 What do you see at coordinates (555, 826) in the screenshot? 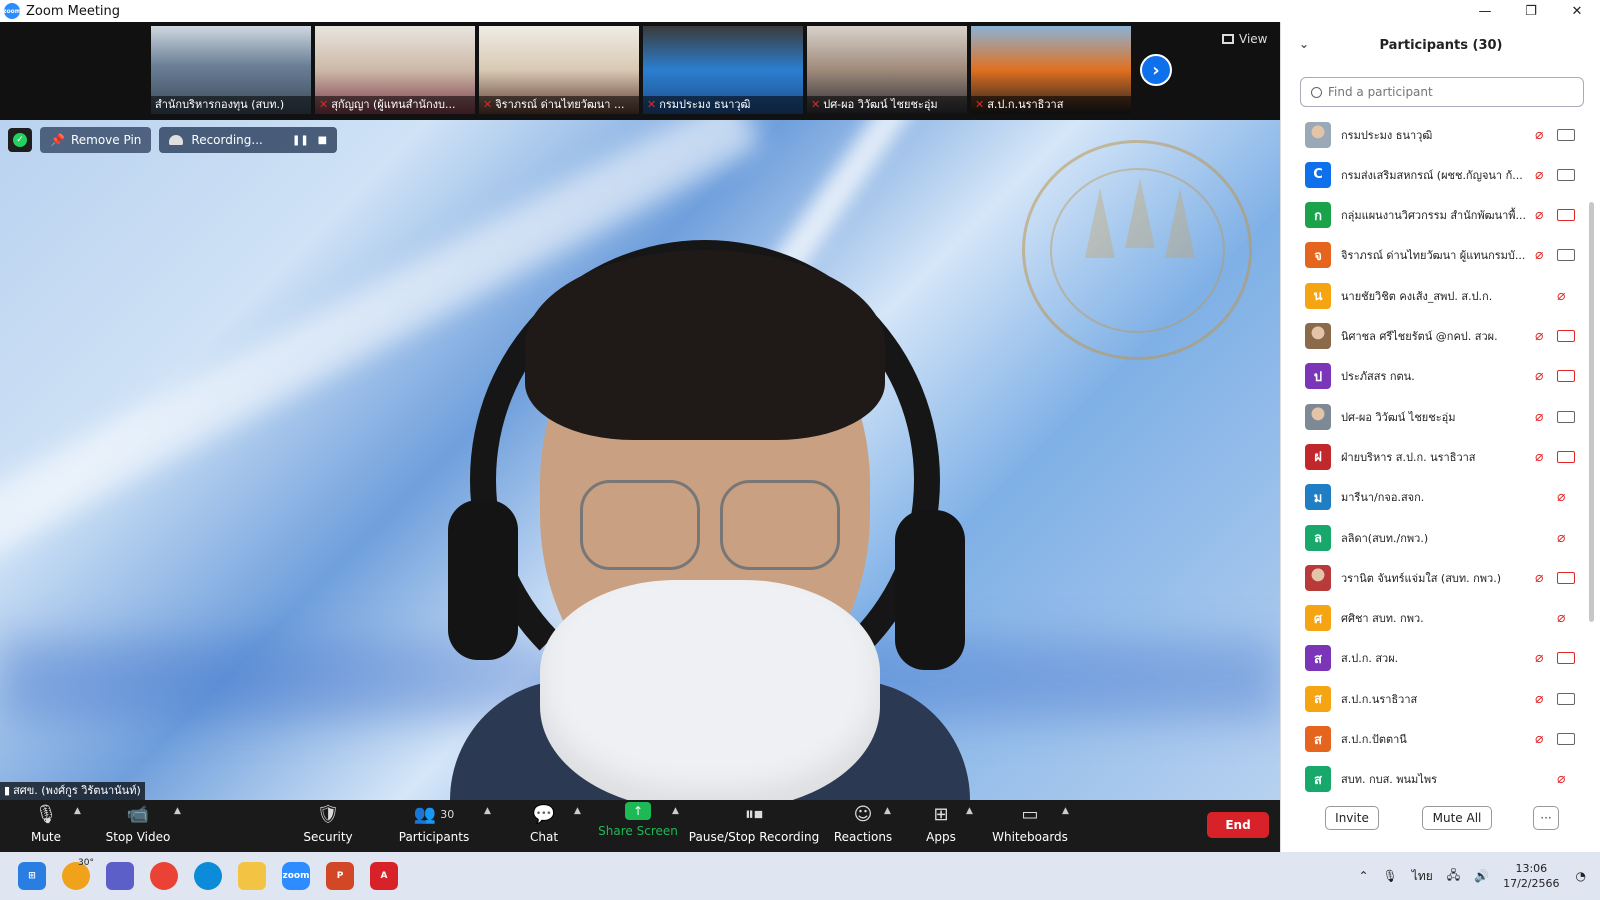
I see `chat-button: 💬 Chat ▲` at bounding box center [555, 826].